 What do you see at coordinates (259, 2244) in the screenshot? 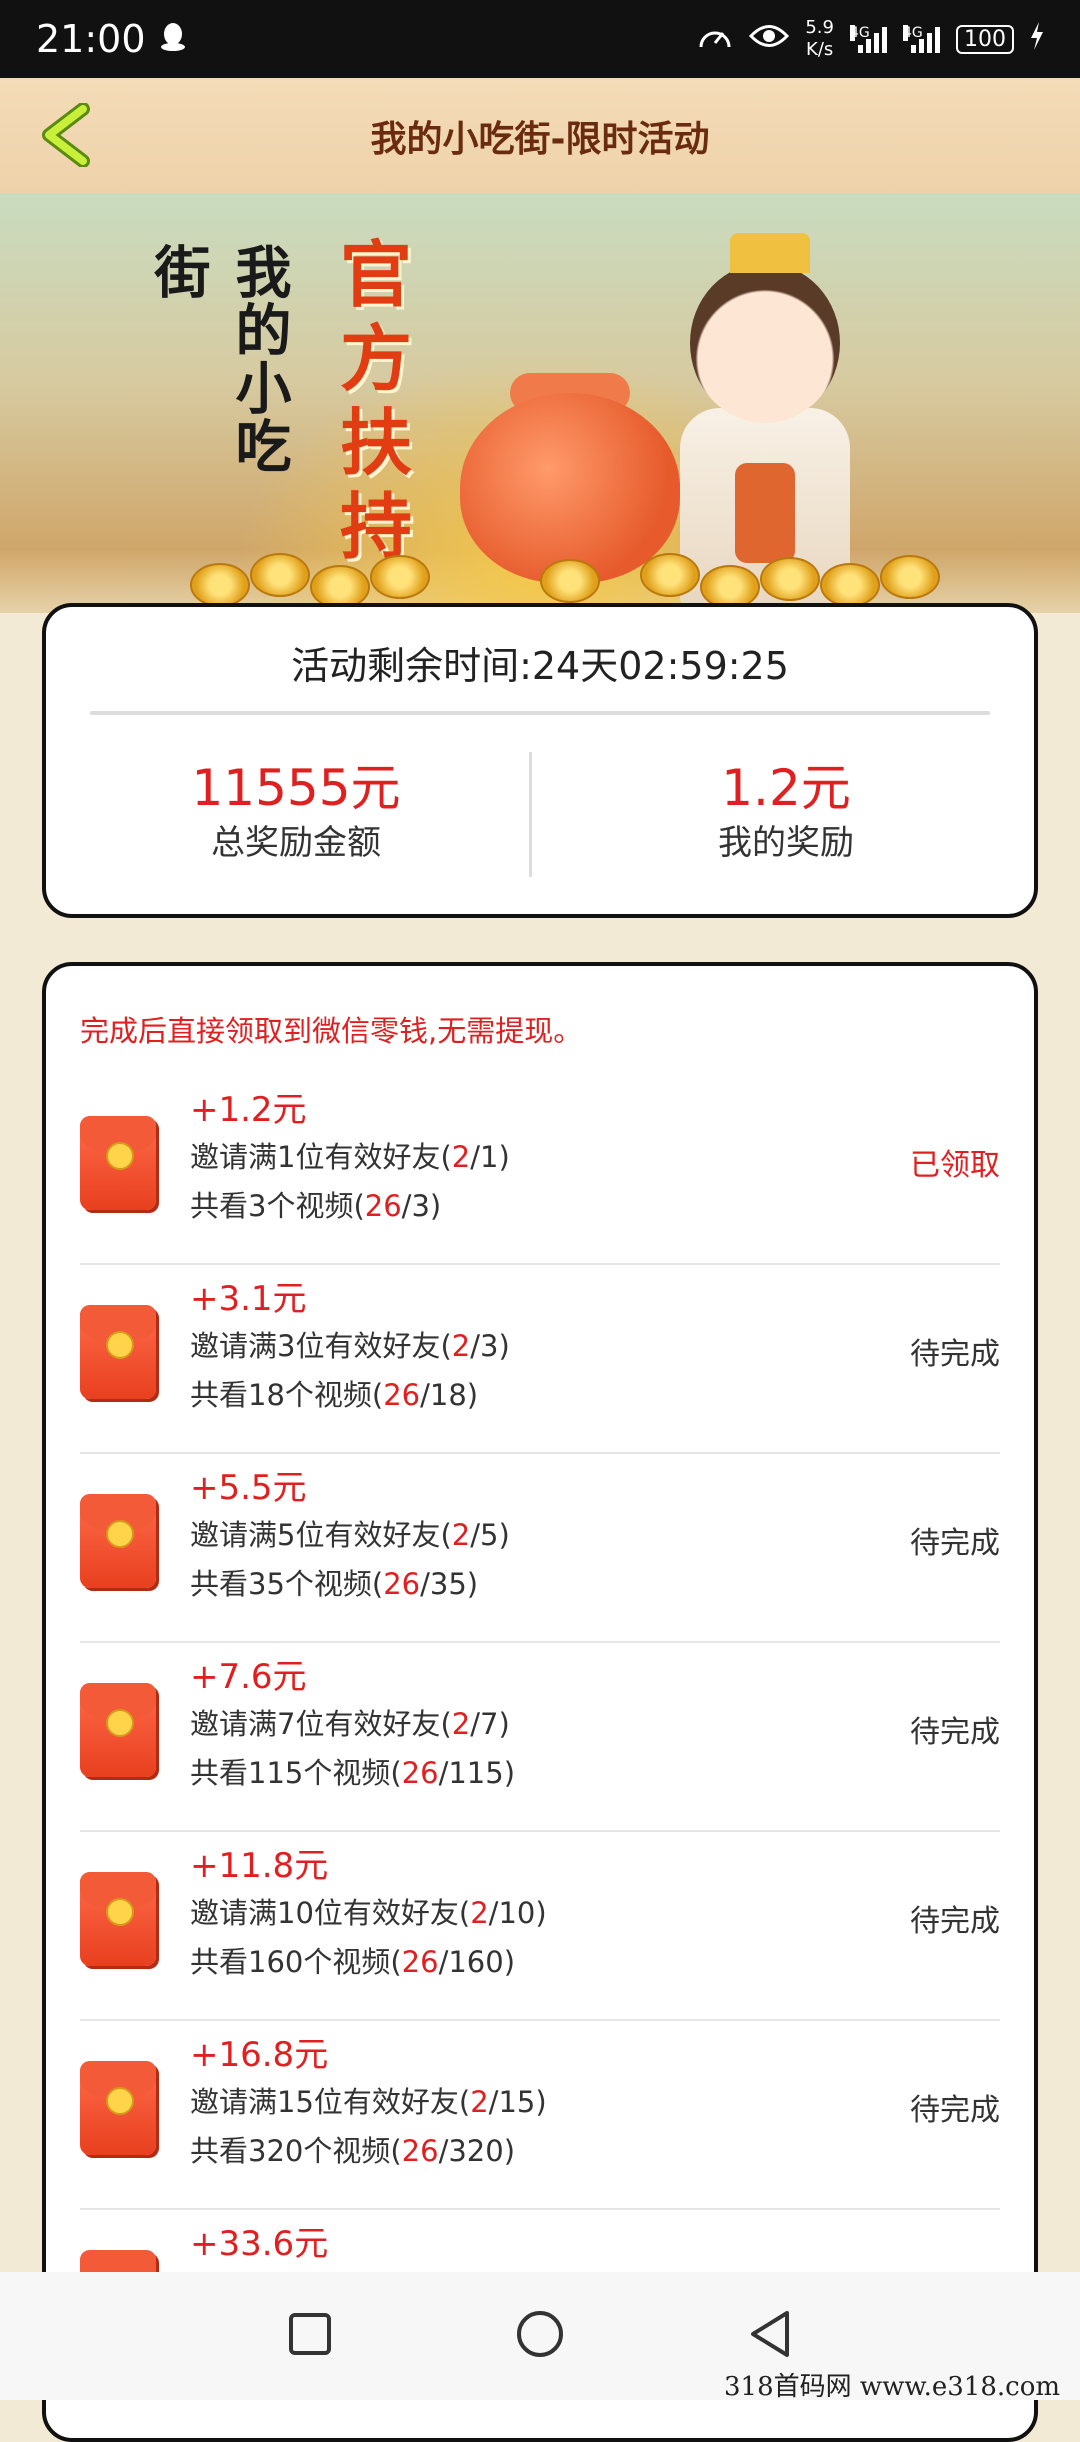
I see `task-reward: +33.6元` at bounding box center [259, 2244].